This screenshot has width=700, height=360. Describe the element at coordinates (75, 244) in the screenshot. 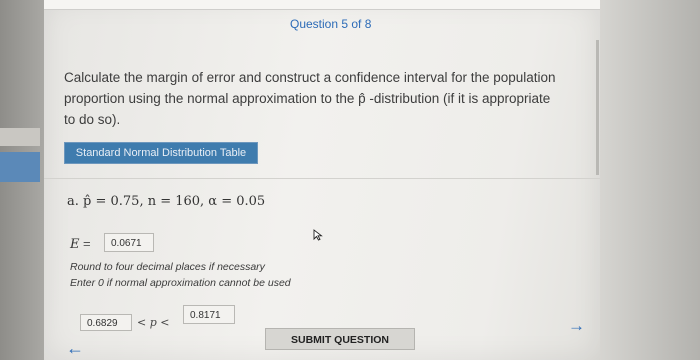

I see `margin-of-error-label: E` at that location.